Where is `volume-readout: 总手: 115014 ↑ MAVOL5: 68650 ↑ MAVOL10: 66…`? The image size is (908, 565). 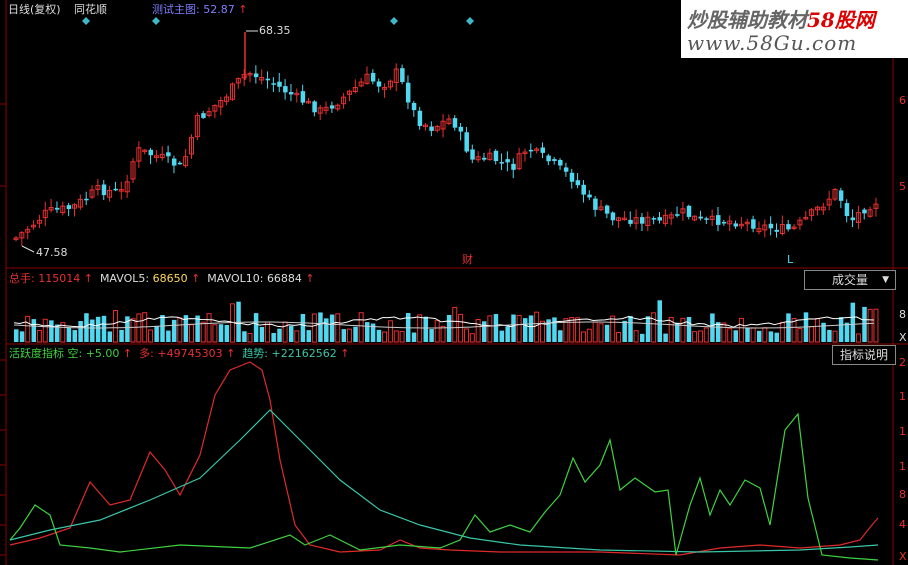
volume-readout: 总手: 115014 ↑ MAVOL5: 68650 ↑ MAVOL10: 66… is located at coordinates (162, 278).